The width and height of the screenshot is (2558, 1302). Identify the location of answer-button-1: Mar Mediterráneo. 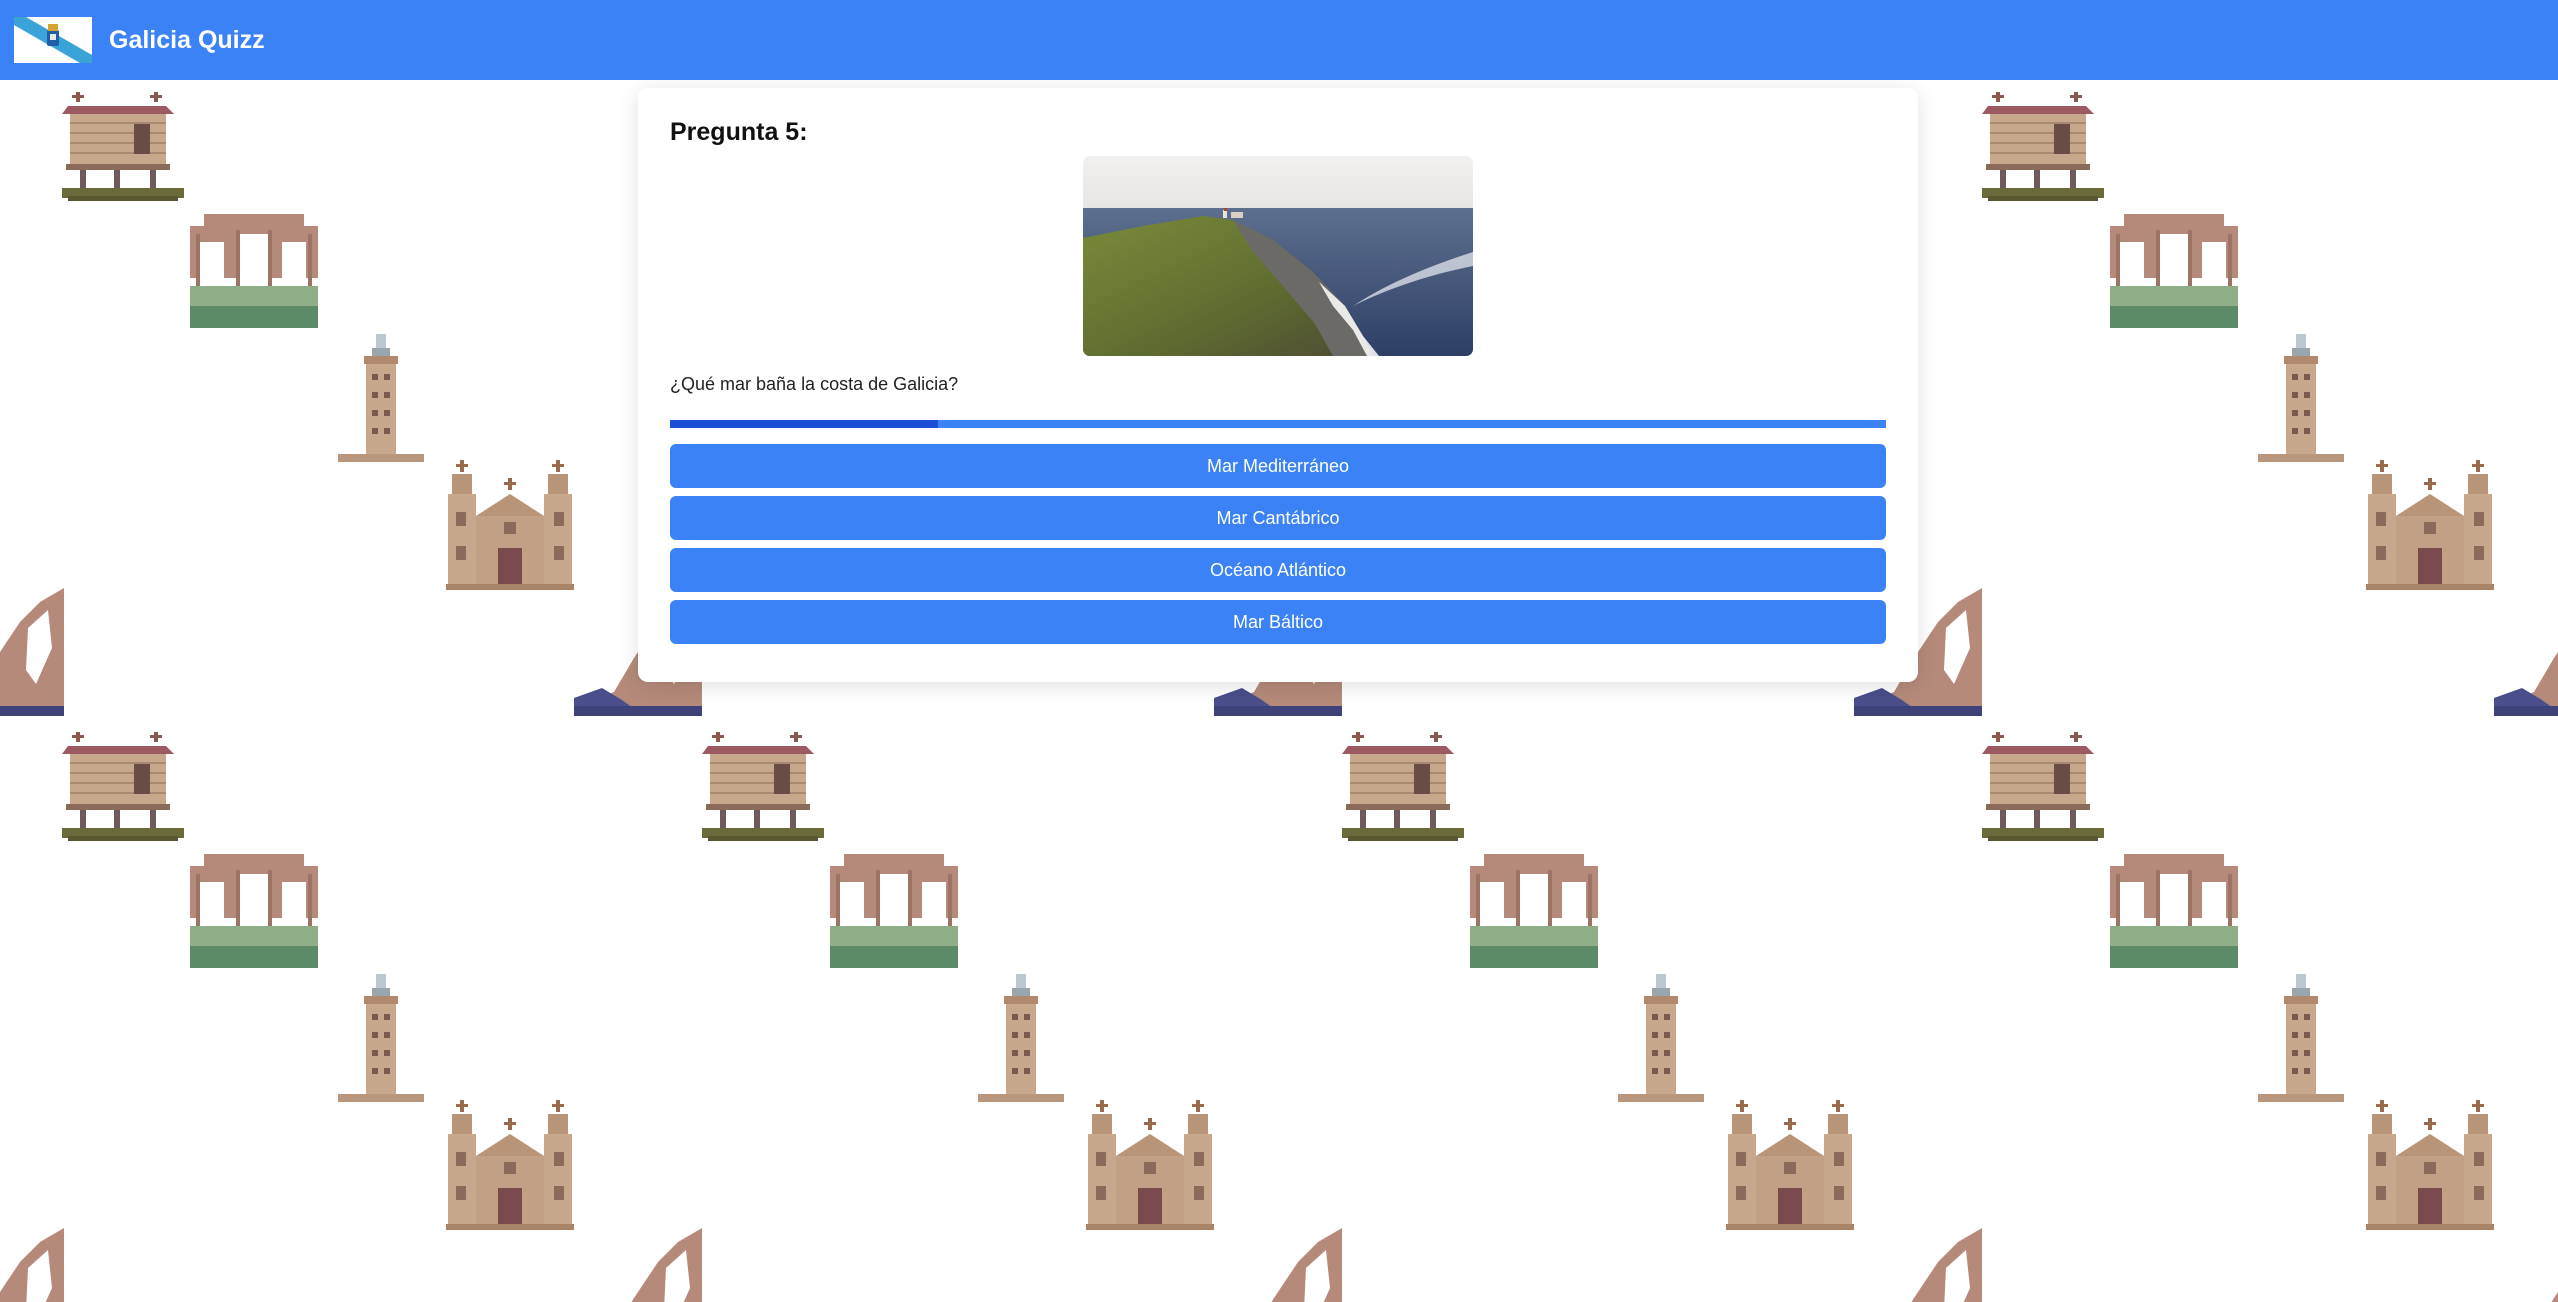
(1278, 466).